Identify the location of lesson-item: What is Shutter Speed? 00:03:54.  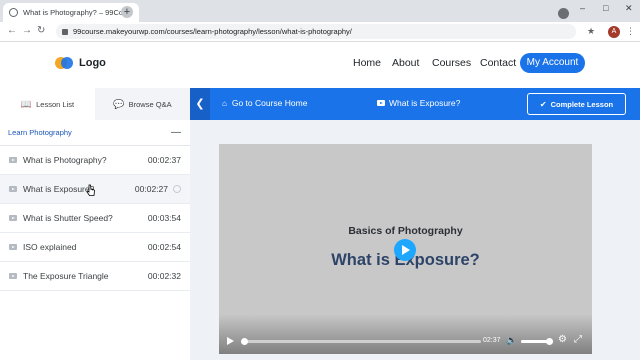
(95, 218).